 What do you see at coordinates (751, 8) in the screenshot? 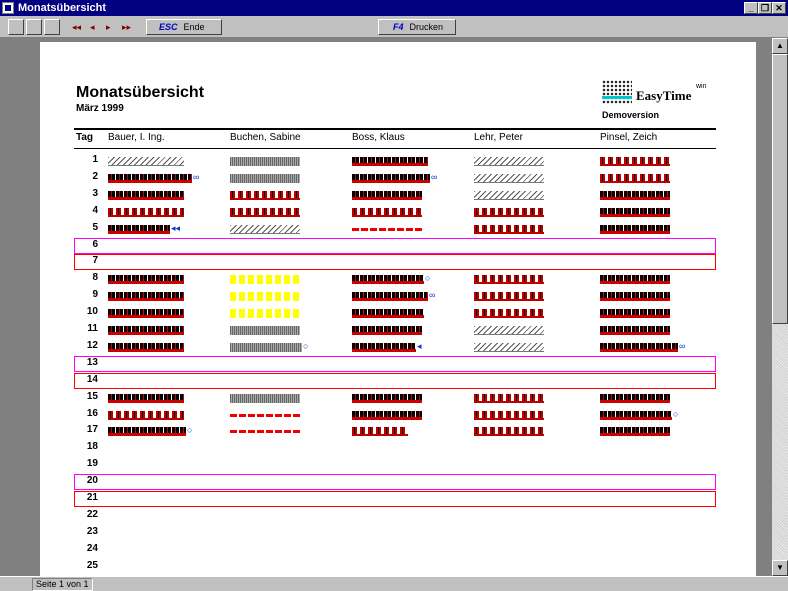
I see `minimize-button: _` at bounding box center [751, 8].